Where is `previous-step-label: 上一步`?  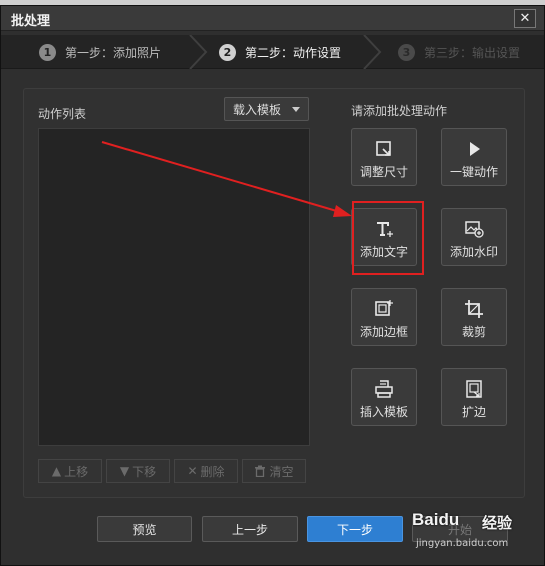
previous-step-label: 上一步 is located at coordinates (249, 529).